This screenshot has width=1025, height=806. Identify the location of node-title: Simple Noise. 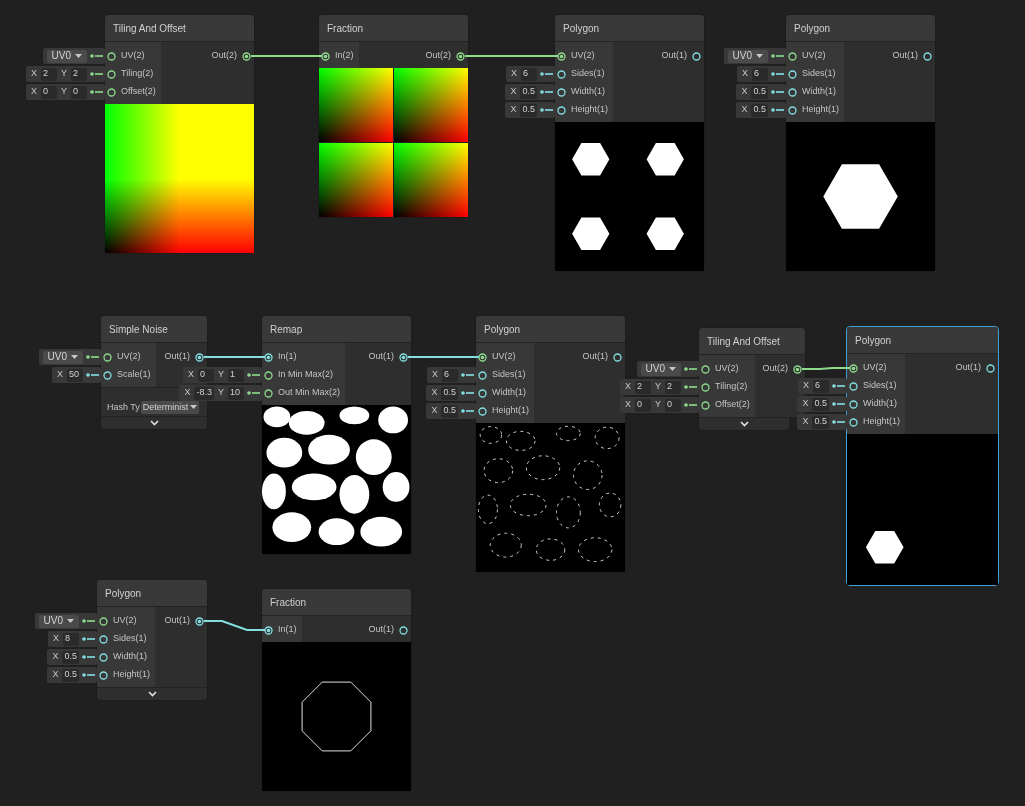
(154, 329).